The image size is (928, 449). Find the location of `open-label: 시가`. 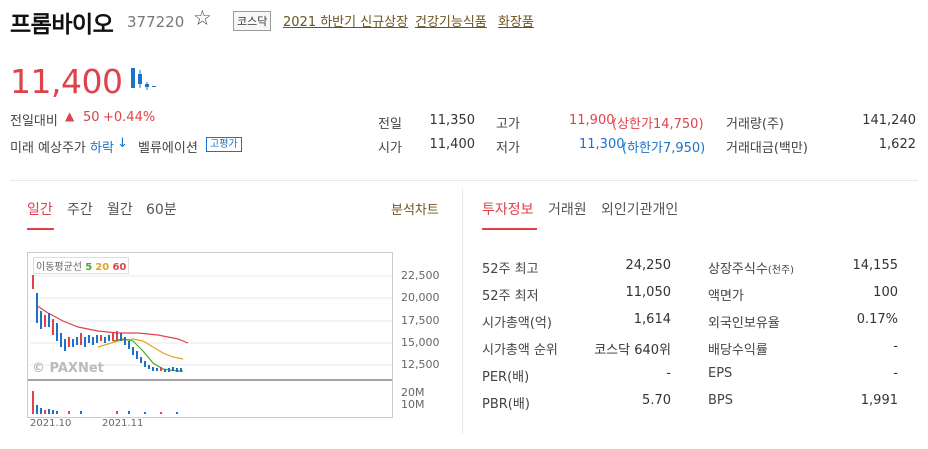

open-label: 시가 is located at coordinates (390, 148).